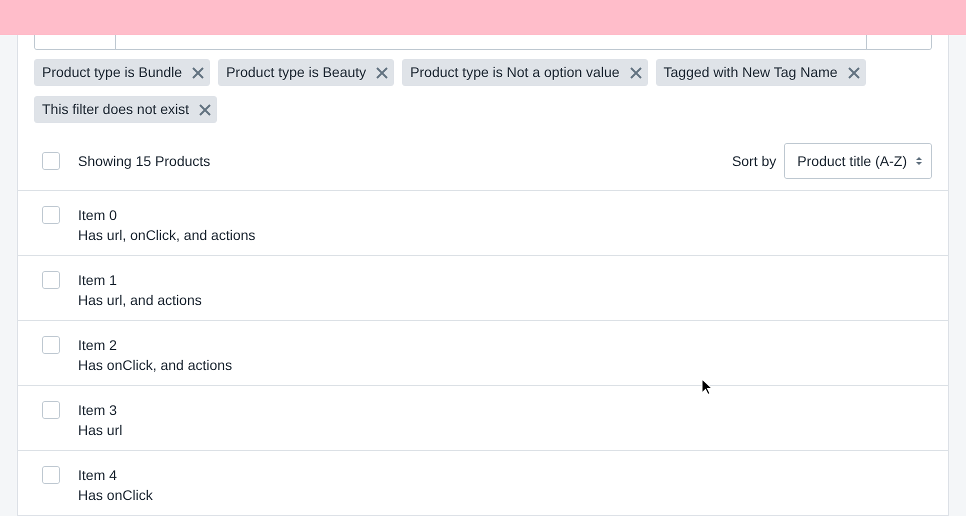  I want to click on list-item: Item 0 Has url, onClick, and actions, so click(483, 223).